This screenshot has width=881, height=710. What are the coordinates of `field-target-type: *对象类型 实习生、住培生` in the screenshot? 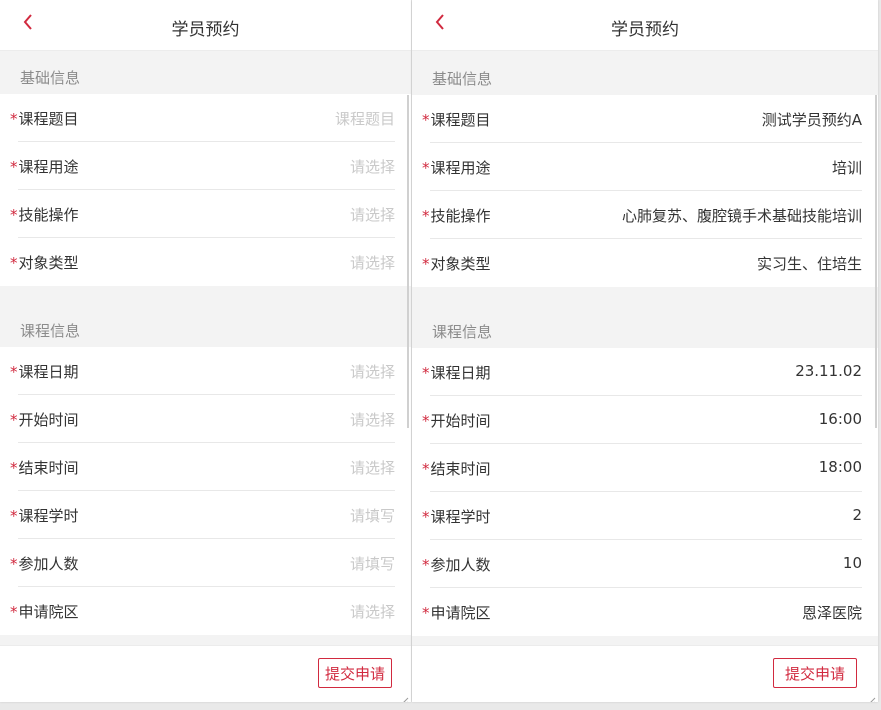 It's located at (645, 263).